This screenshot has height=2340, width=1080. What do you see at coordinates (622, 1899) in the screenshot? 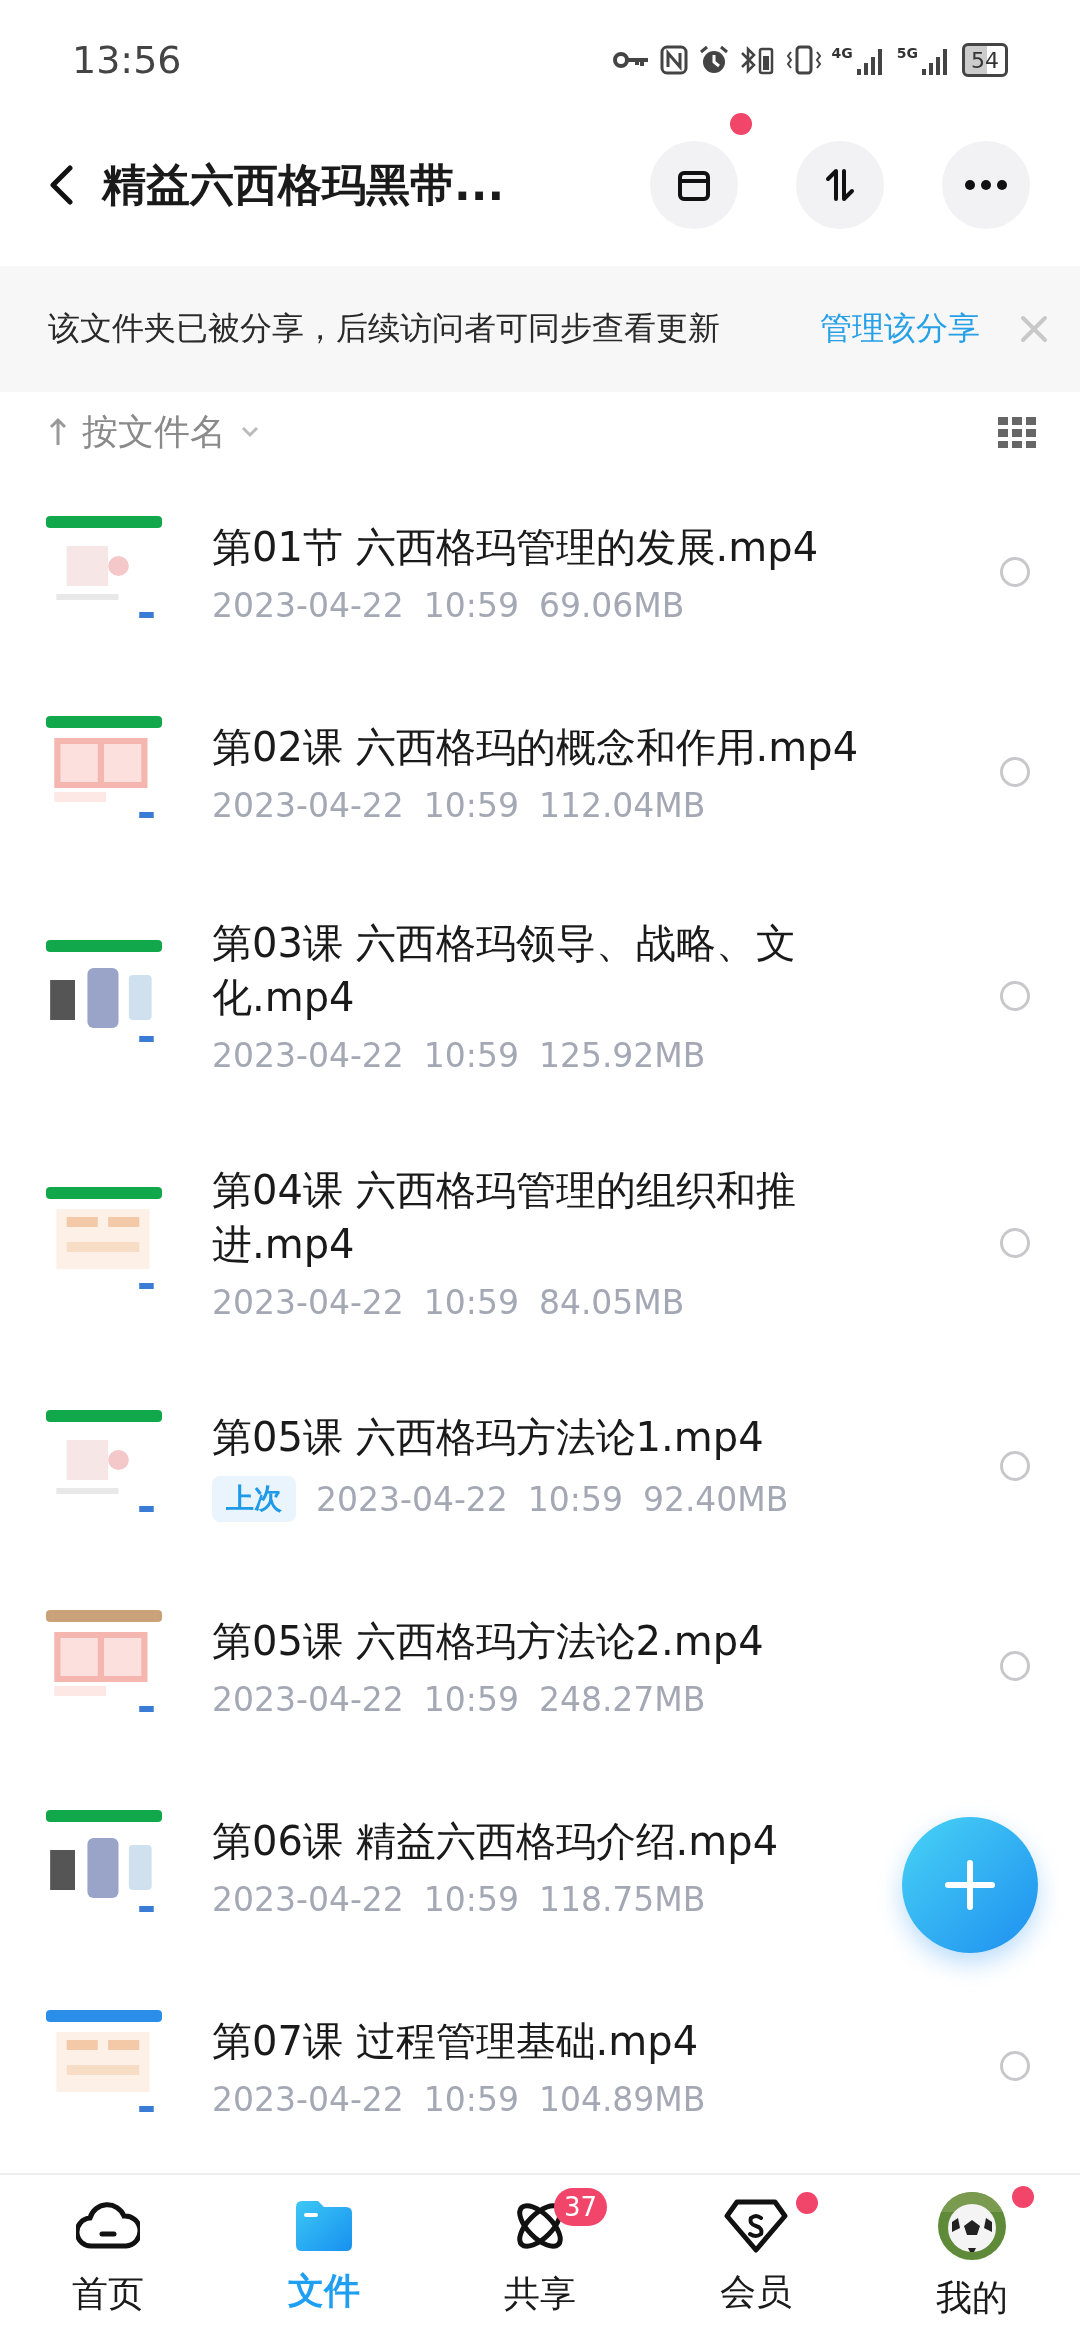
I see `file-size: 118.75MB` at bounding box center [622, 1899].